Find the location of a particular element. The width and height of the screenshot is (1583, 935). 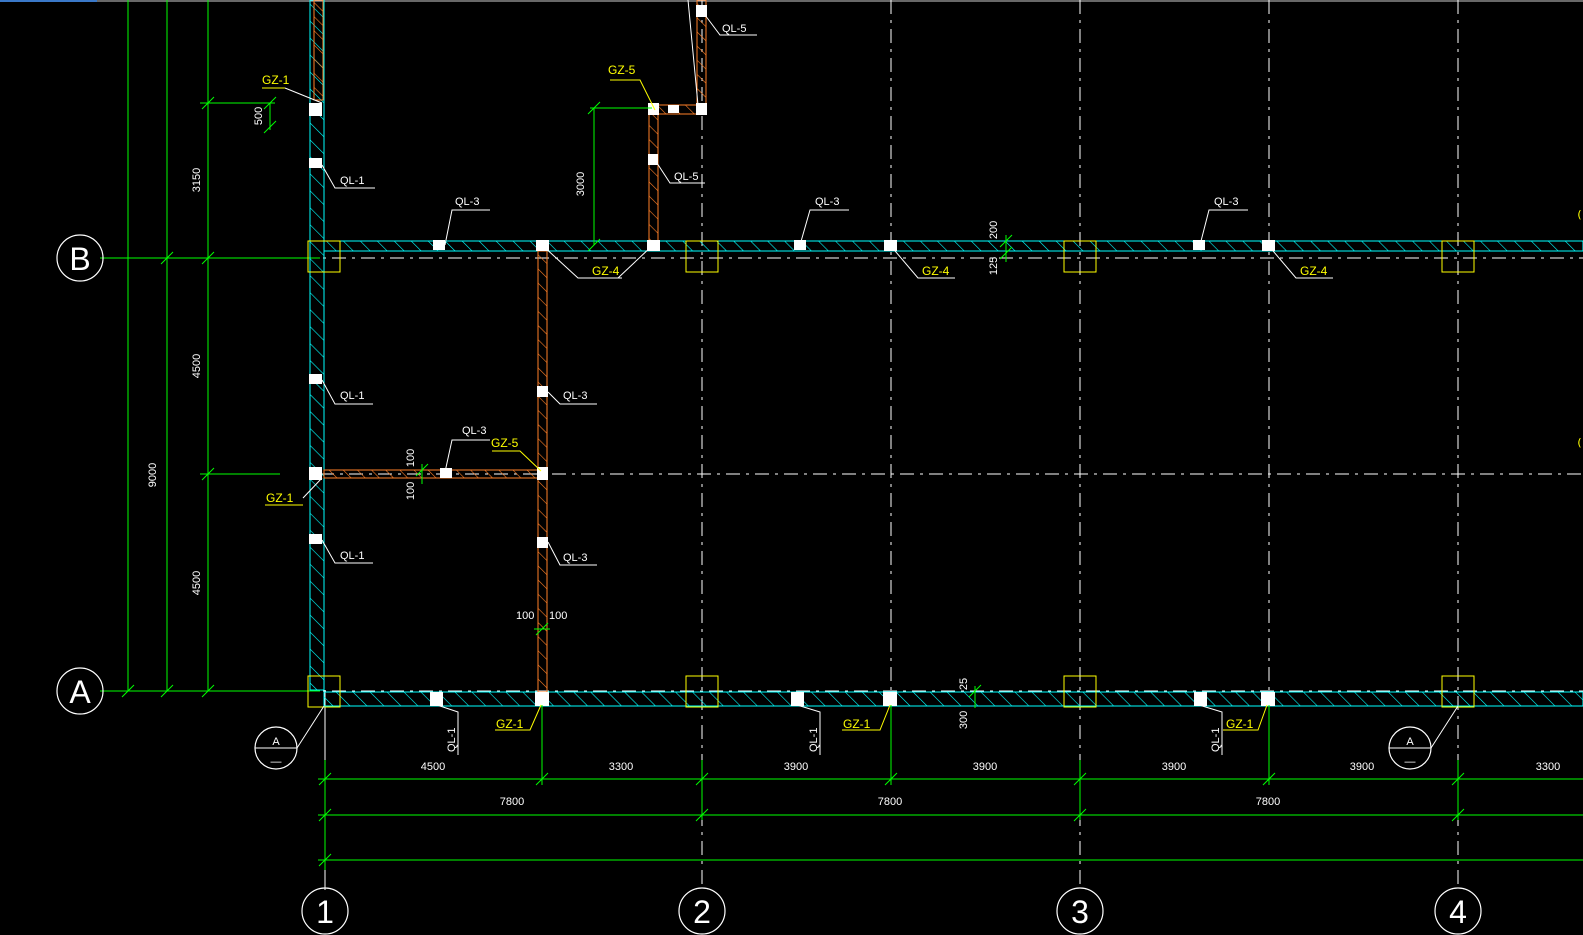

dim-4500-upper: 4500 is located at coordinates (197, 366).